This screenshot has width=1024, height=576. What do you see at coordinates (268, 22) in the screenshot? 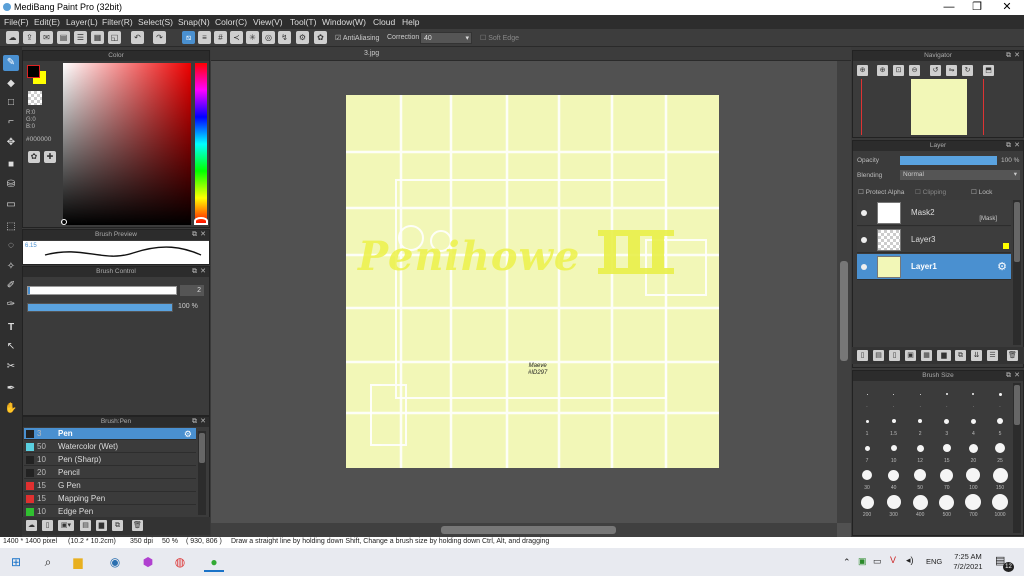
I see `menu-view: View(V)` at bounding box center [268, 22].